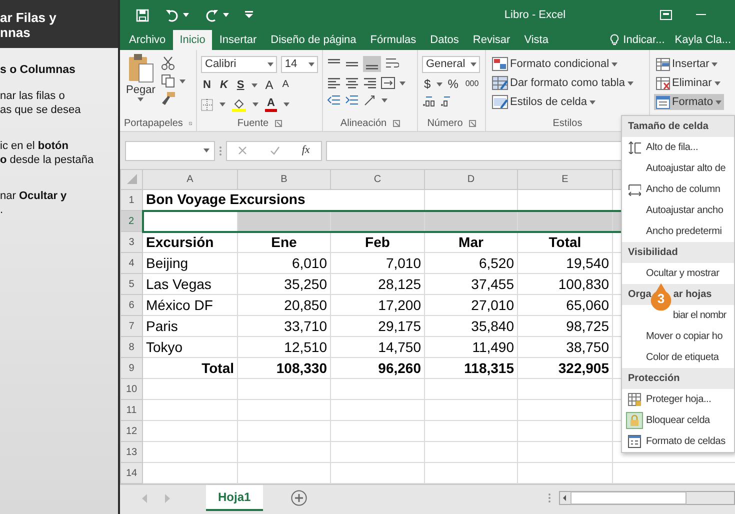 This screenshot has height=514, width=735. I want to click on menu-item: Formato de celdas, so click(678, 441).